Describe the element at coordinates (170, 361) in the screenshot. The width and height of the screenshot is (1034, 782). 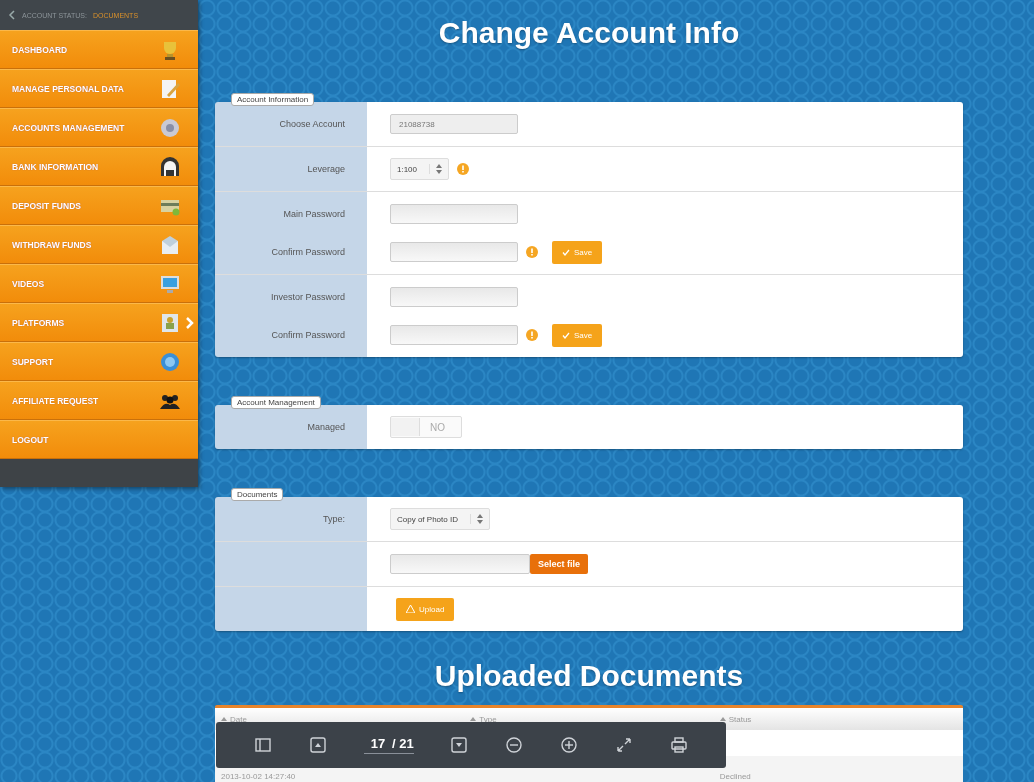
I see `help-icon` at that location.